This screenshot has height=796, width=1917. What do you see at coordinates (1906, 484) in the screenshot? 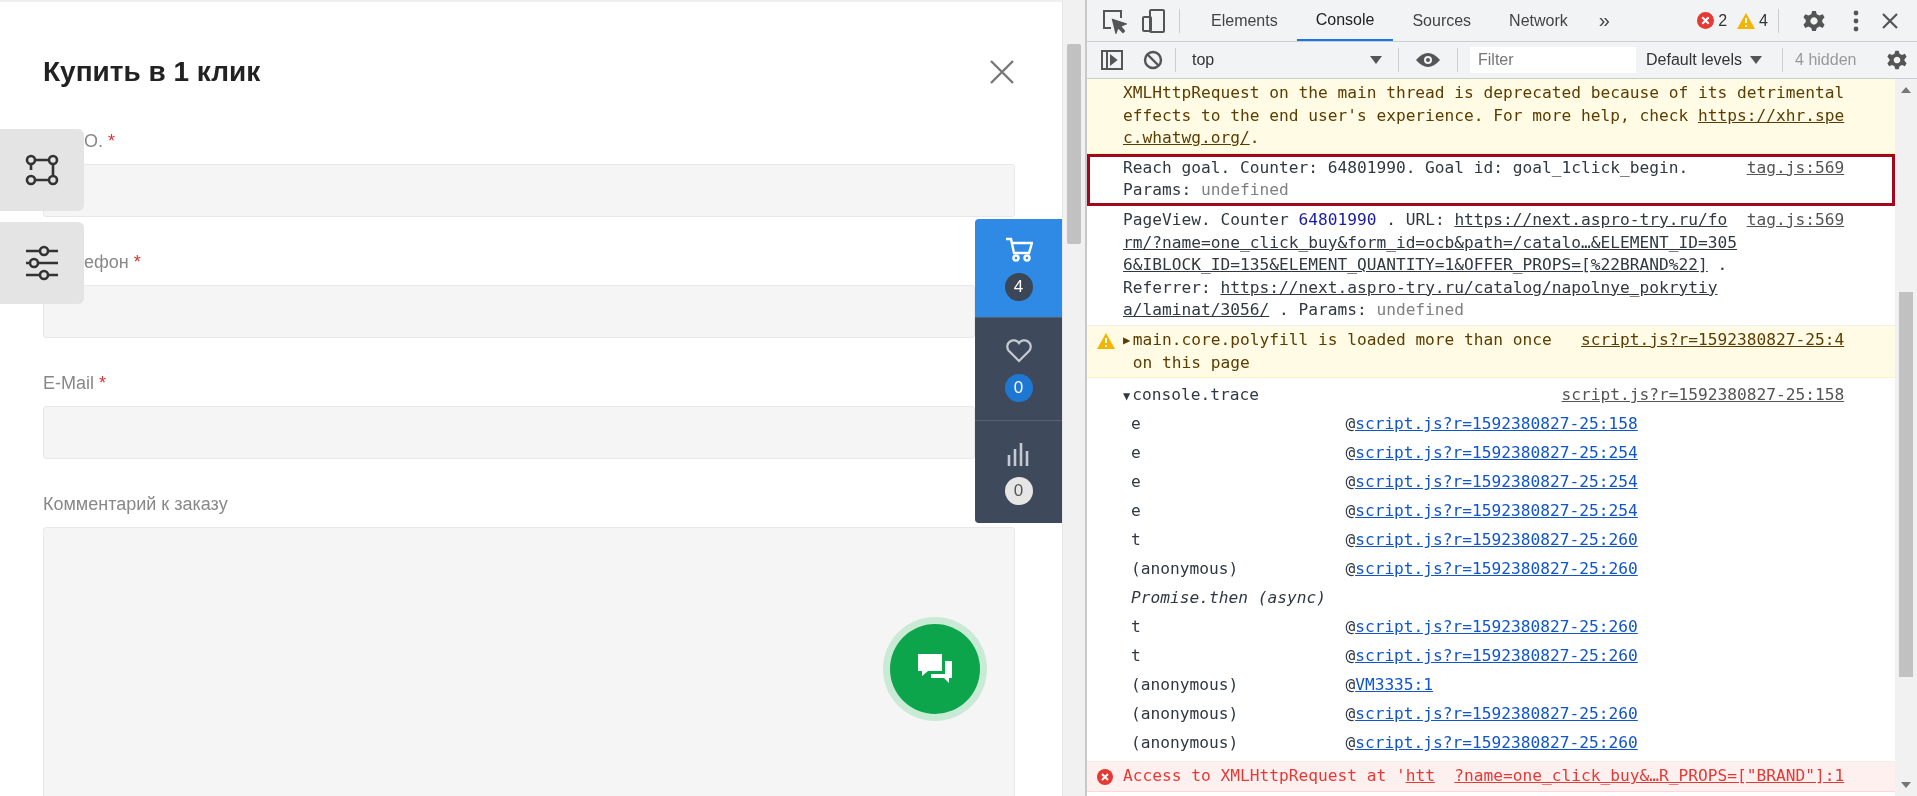
I see `scrollbar-thumb` at bounding box center [1906, 484].